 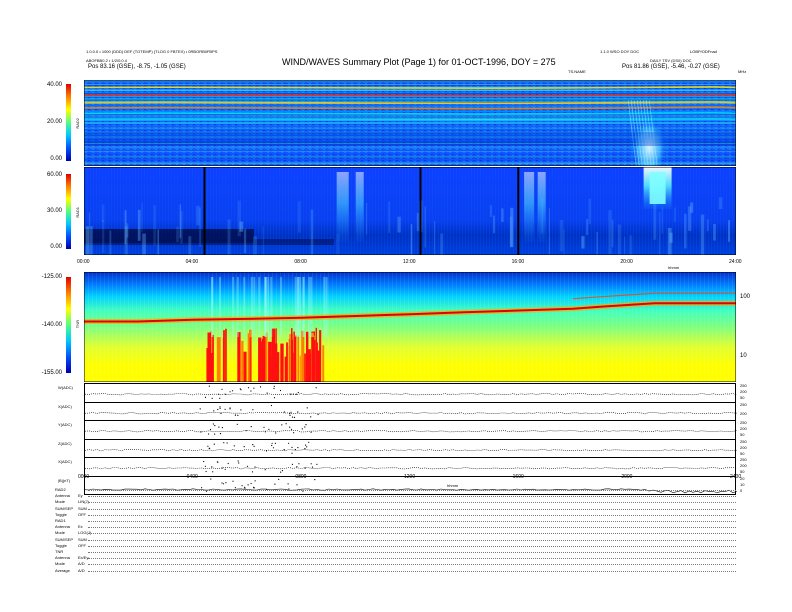 I want to click on status-value: OFF, so click(x=82, y=514).